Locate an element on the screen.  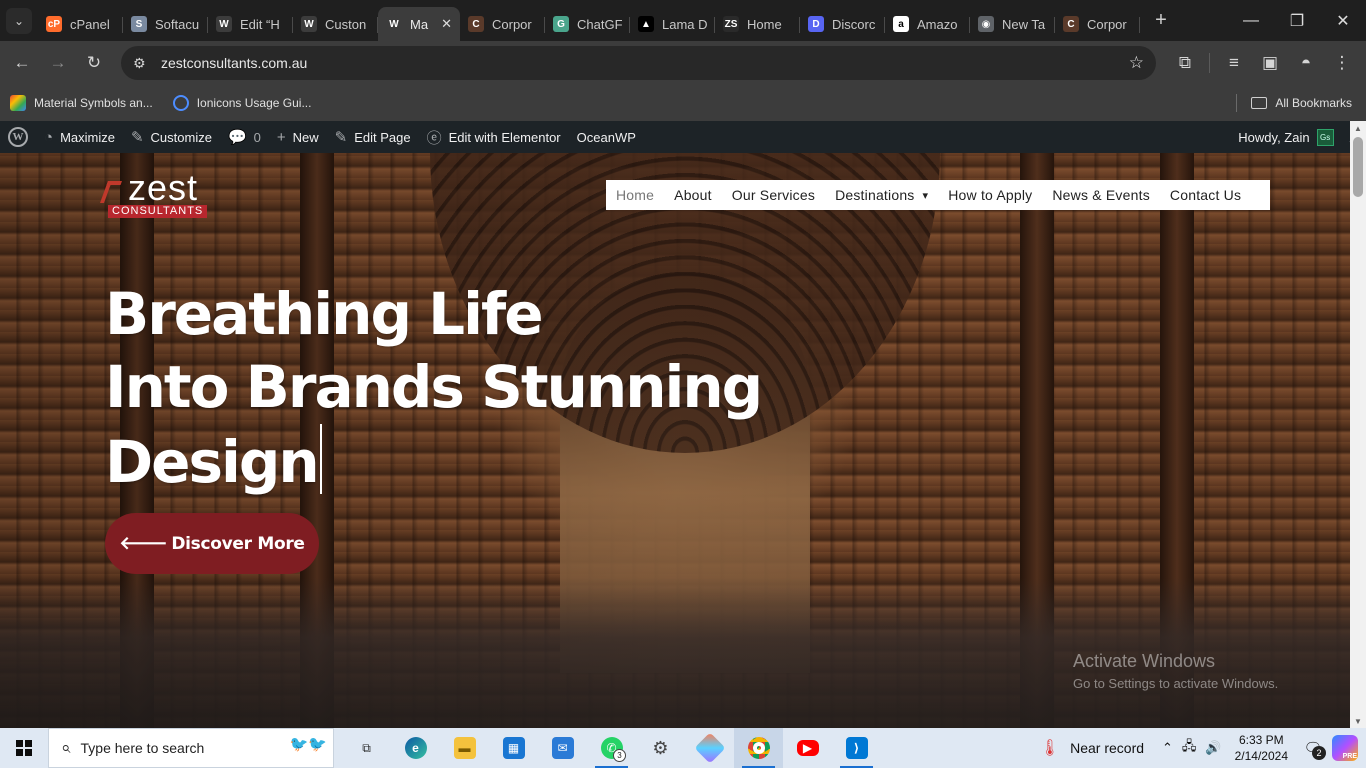
forward-button: → is located at coordinates (58, 63).